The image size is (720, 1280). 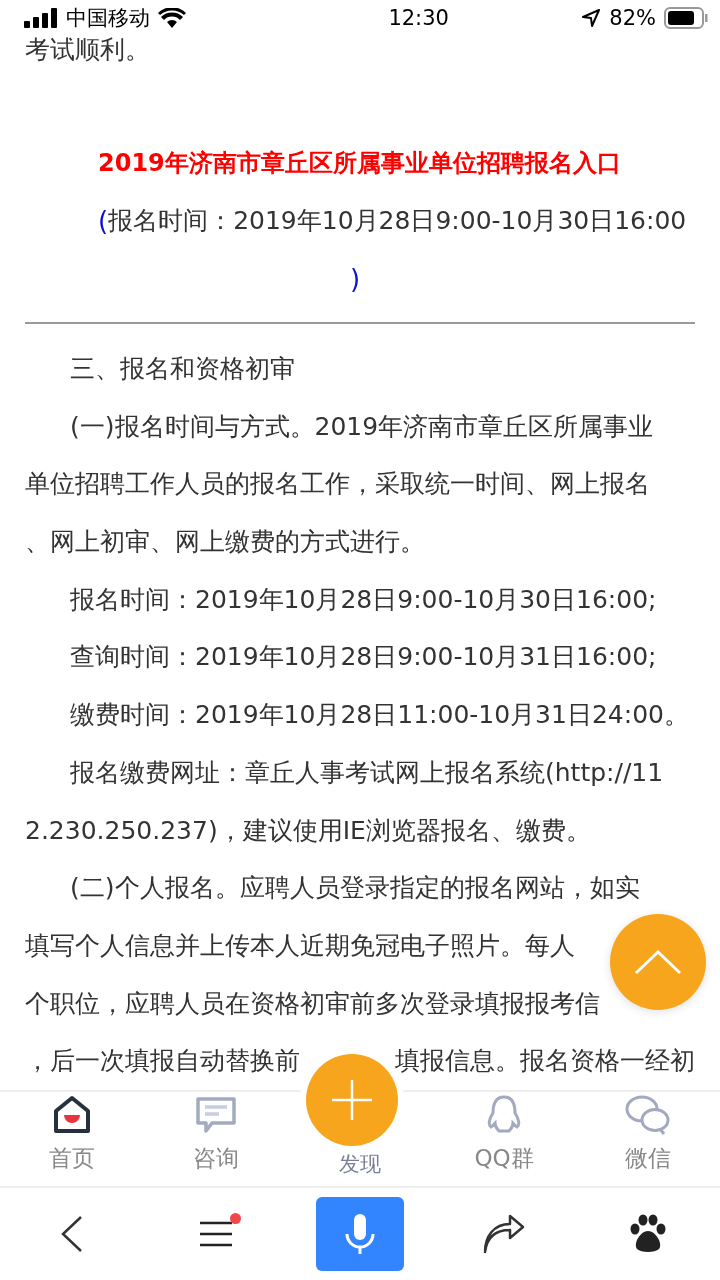 I want to click on clock-time: 12:30, so click(x=418, y=18).